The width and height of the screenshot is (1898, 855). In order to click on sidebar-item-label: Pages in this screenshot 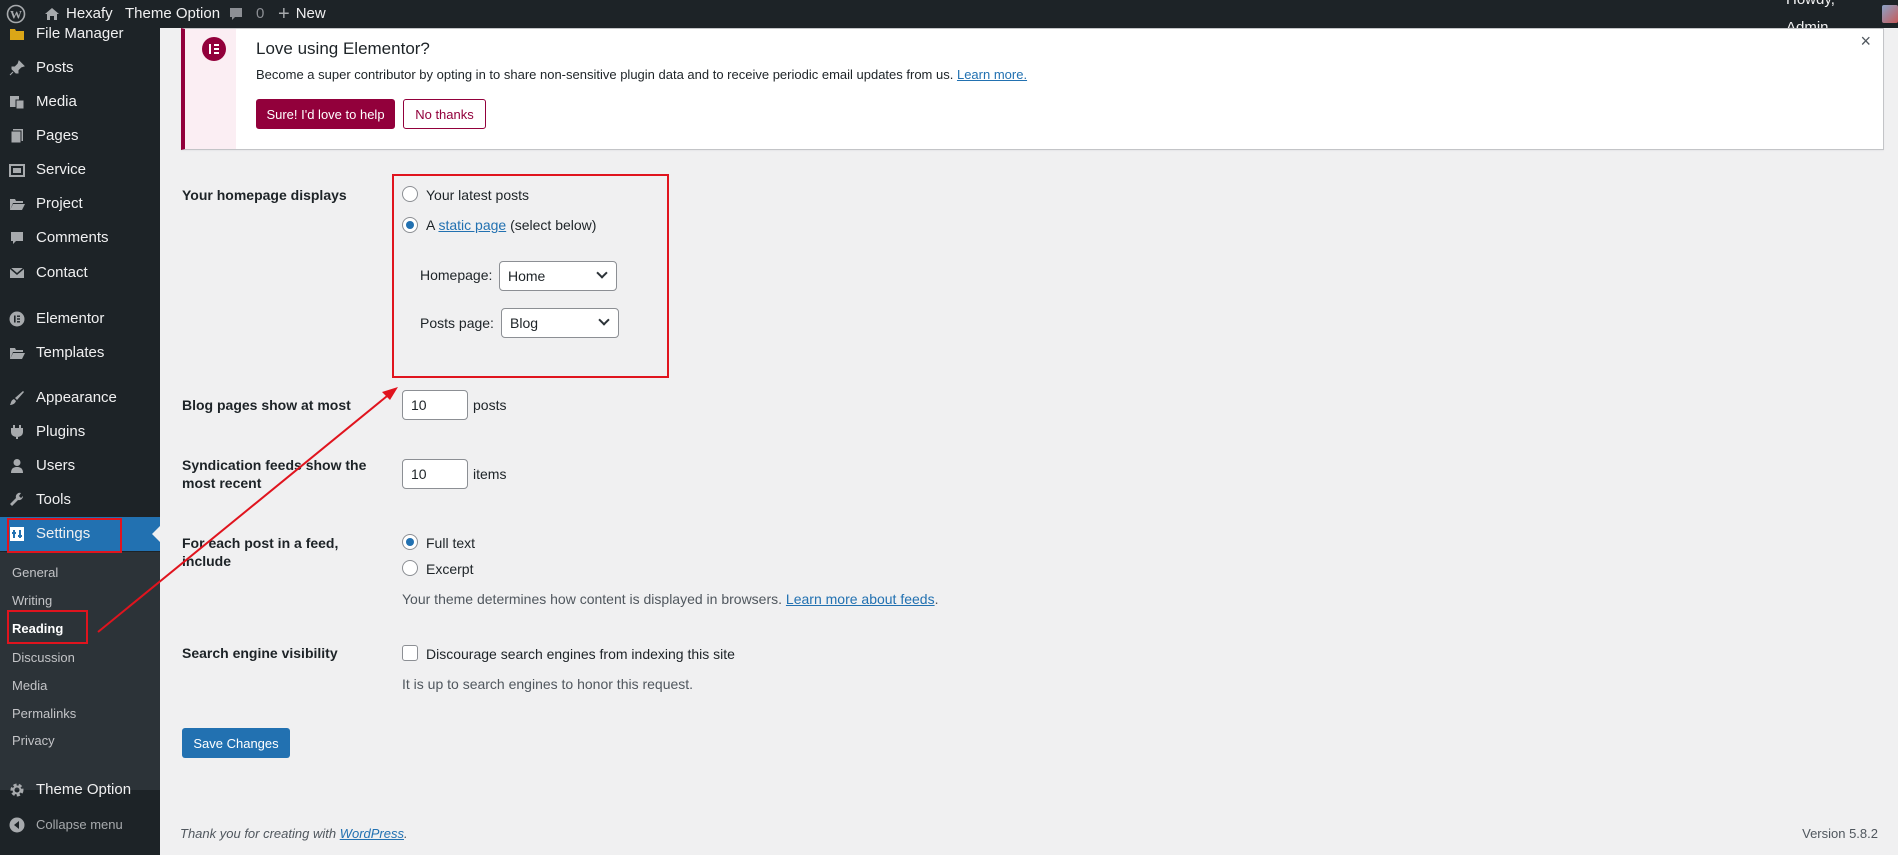, I will do `click(57, 135)`.